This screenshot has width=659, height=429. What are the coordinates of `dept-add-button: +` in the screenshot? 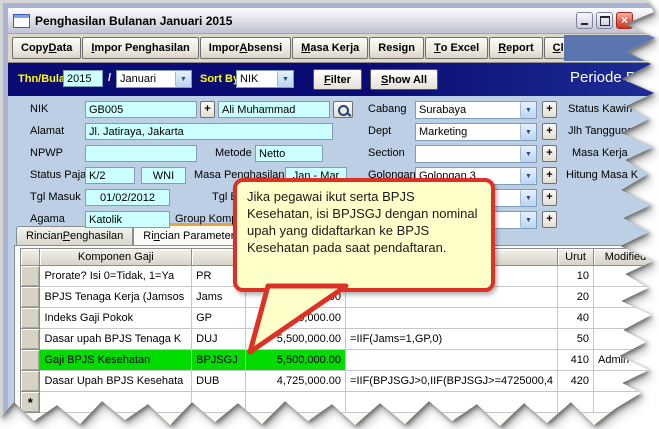 It's located at (549, 131).